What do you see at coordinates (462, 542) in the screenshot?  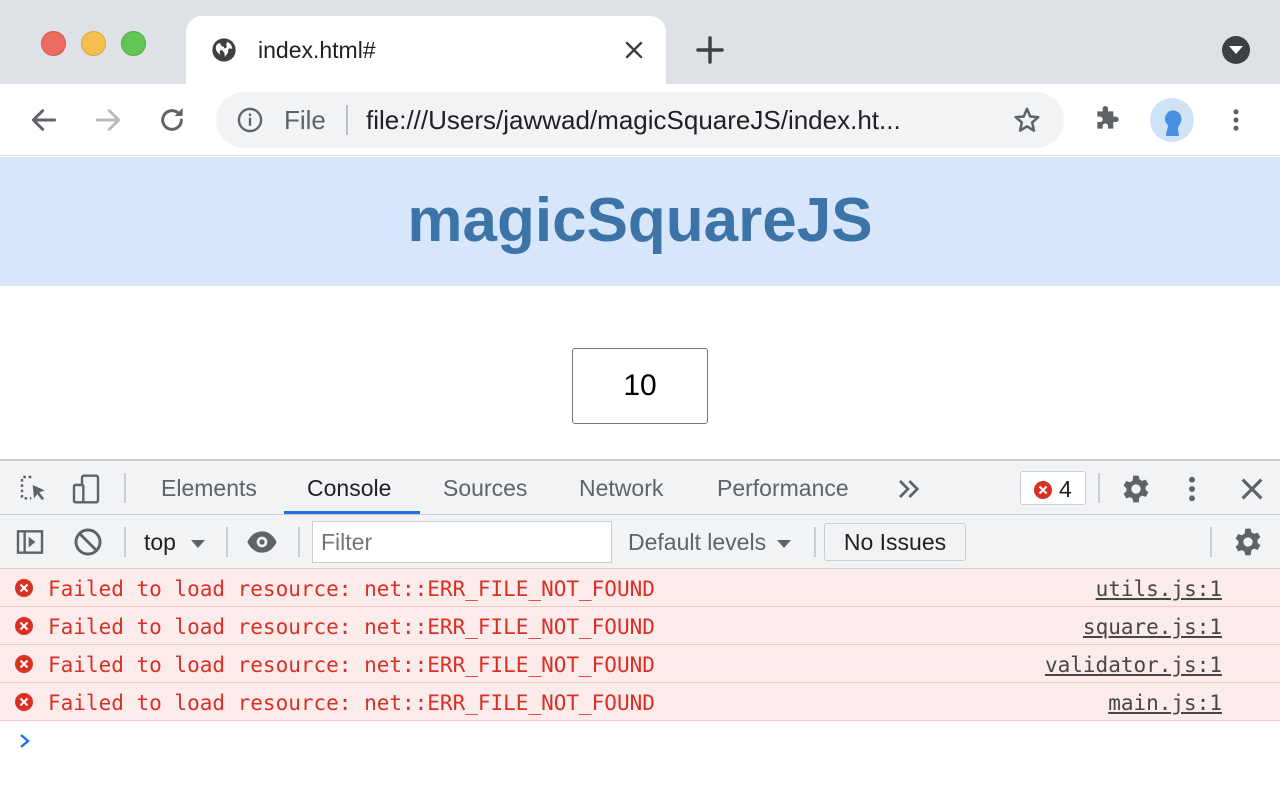 I see `console-filter-input` at bounding box center [462, 542].